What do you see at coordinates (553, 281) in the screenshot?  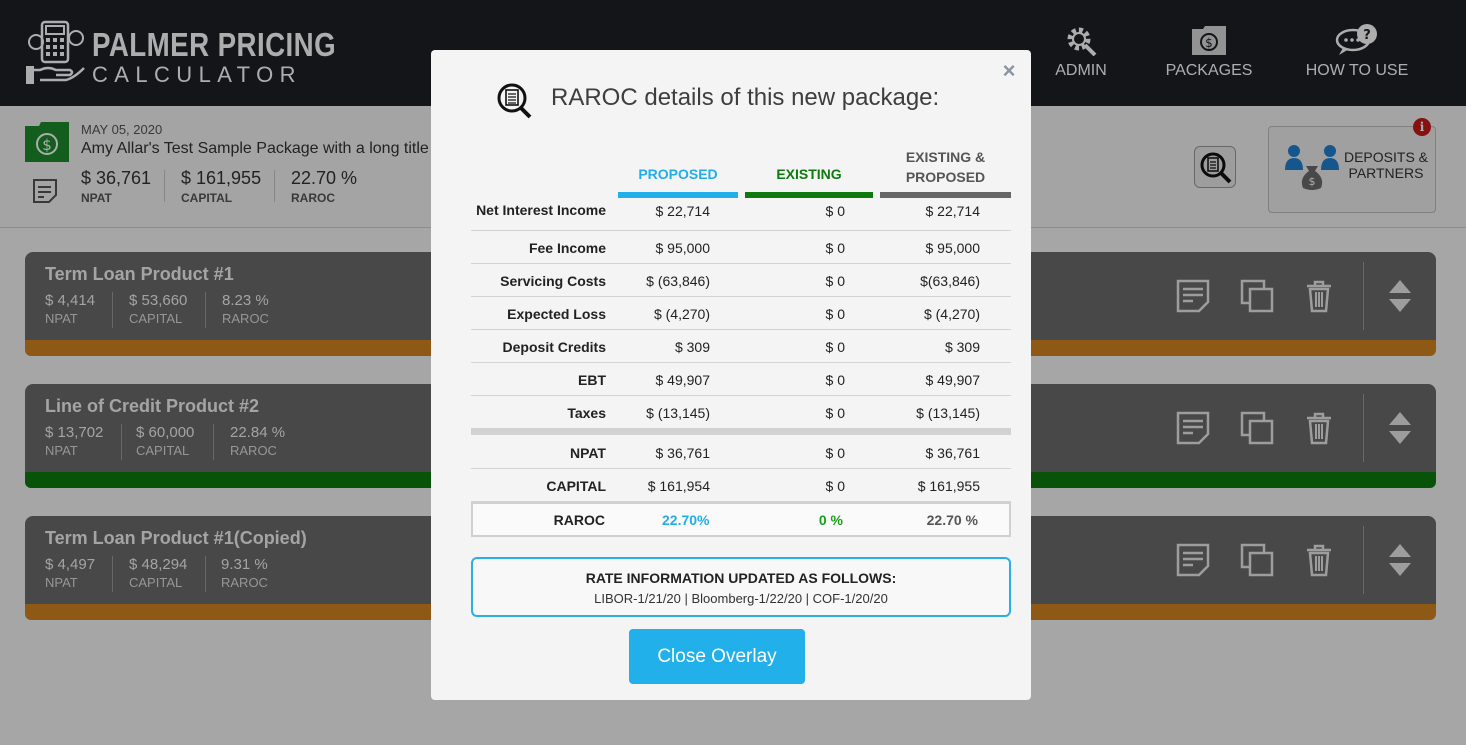 I see `row-label: Servicing Costs` at bounding box center [553, 281].